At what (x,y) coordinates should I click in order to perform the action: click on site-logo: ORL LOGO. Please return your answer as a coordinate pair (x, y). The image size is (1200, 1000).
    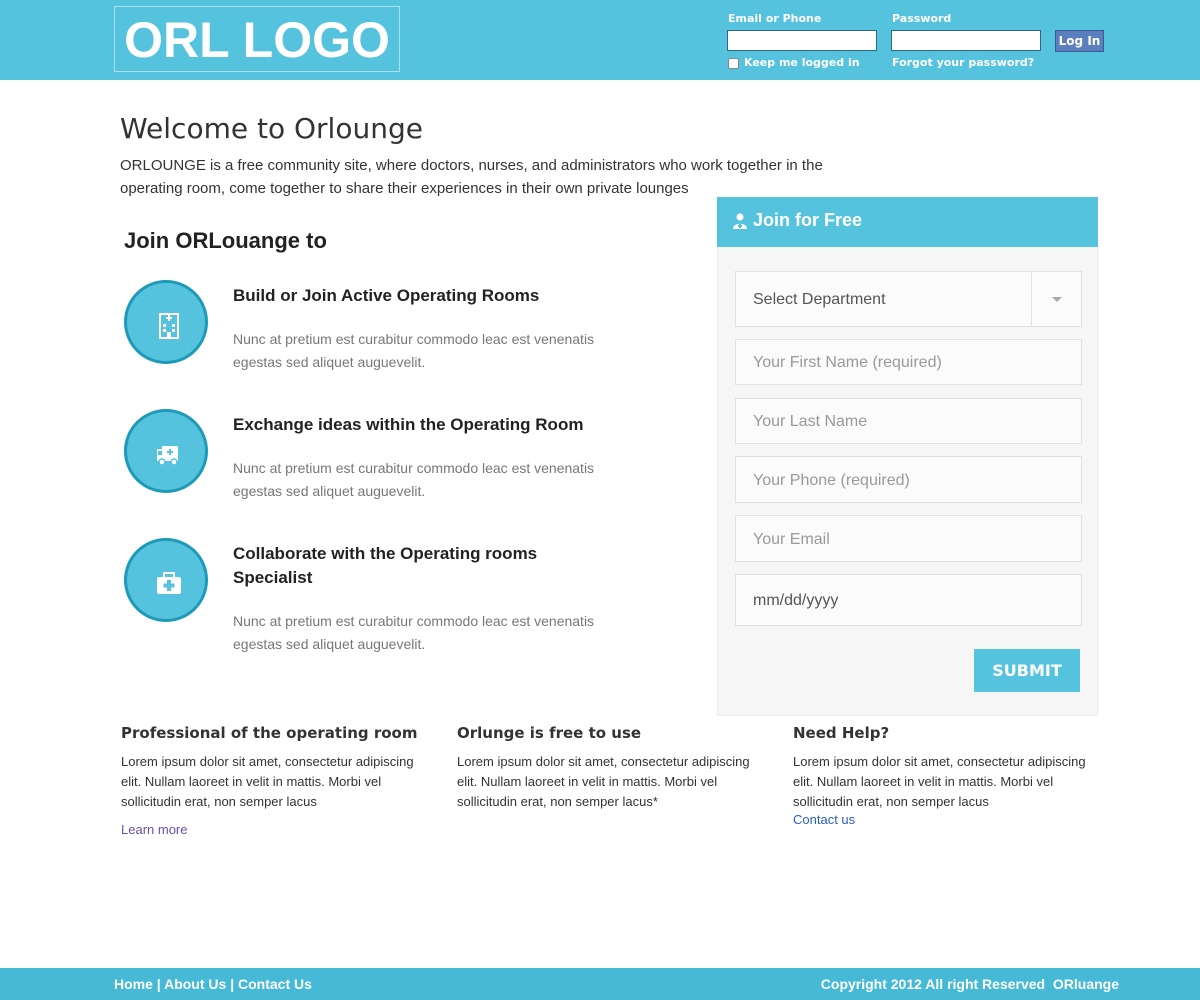
    Looking at the image, I should click on (257, 39).